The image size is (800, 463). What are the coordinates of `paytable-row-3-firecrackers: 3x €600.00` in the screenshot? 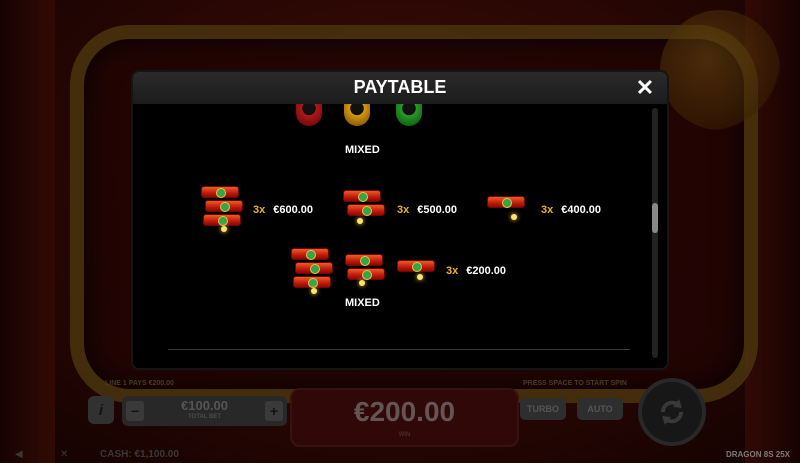 It's located at (279, 210).